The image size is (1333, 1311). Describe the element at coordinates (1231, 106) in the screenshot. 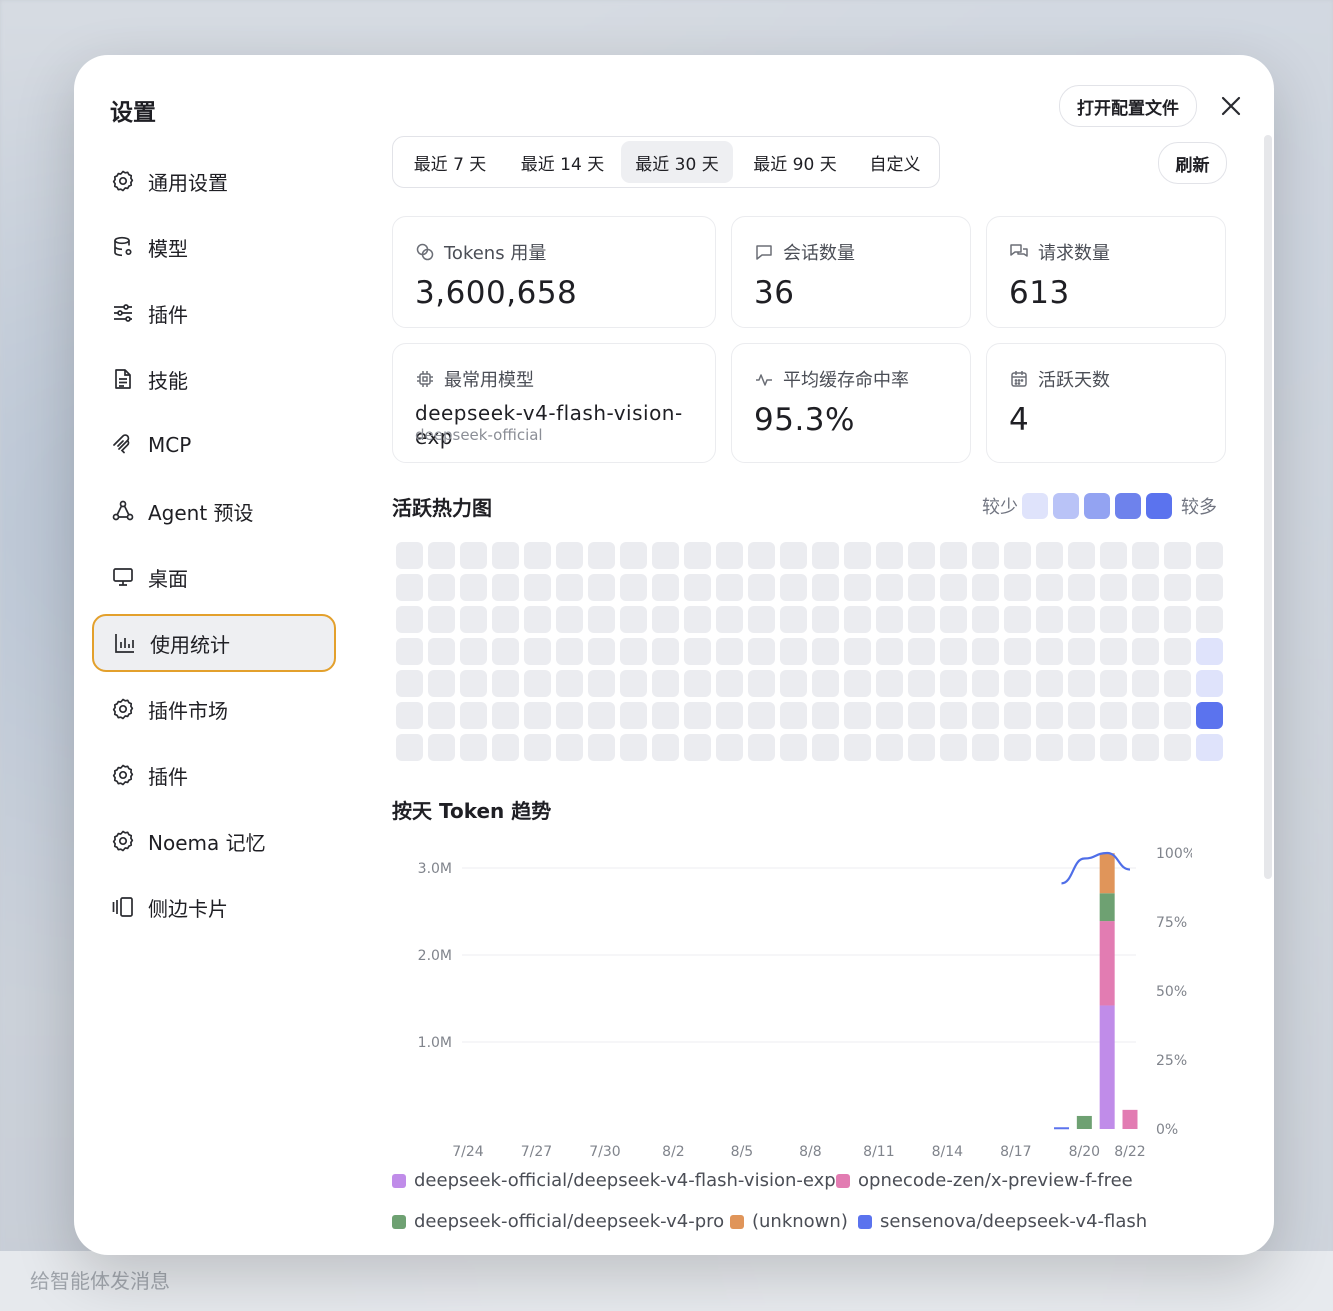

I see `close-icon` at that location.